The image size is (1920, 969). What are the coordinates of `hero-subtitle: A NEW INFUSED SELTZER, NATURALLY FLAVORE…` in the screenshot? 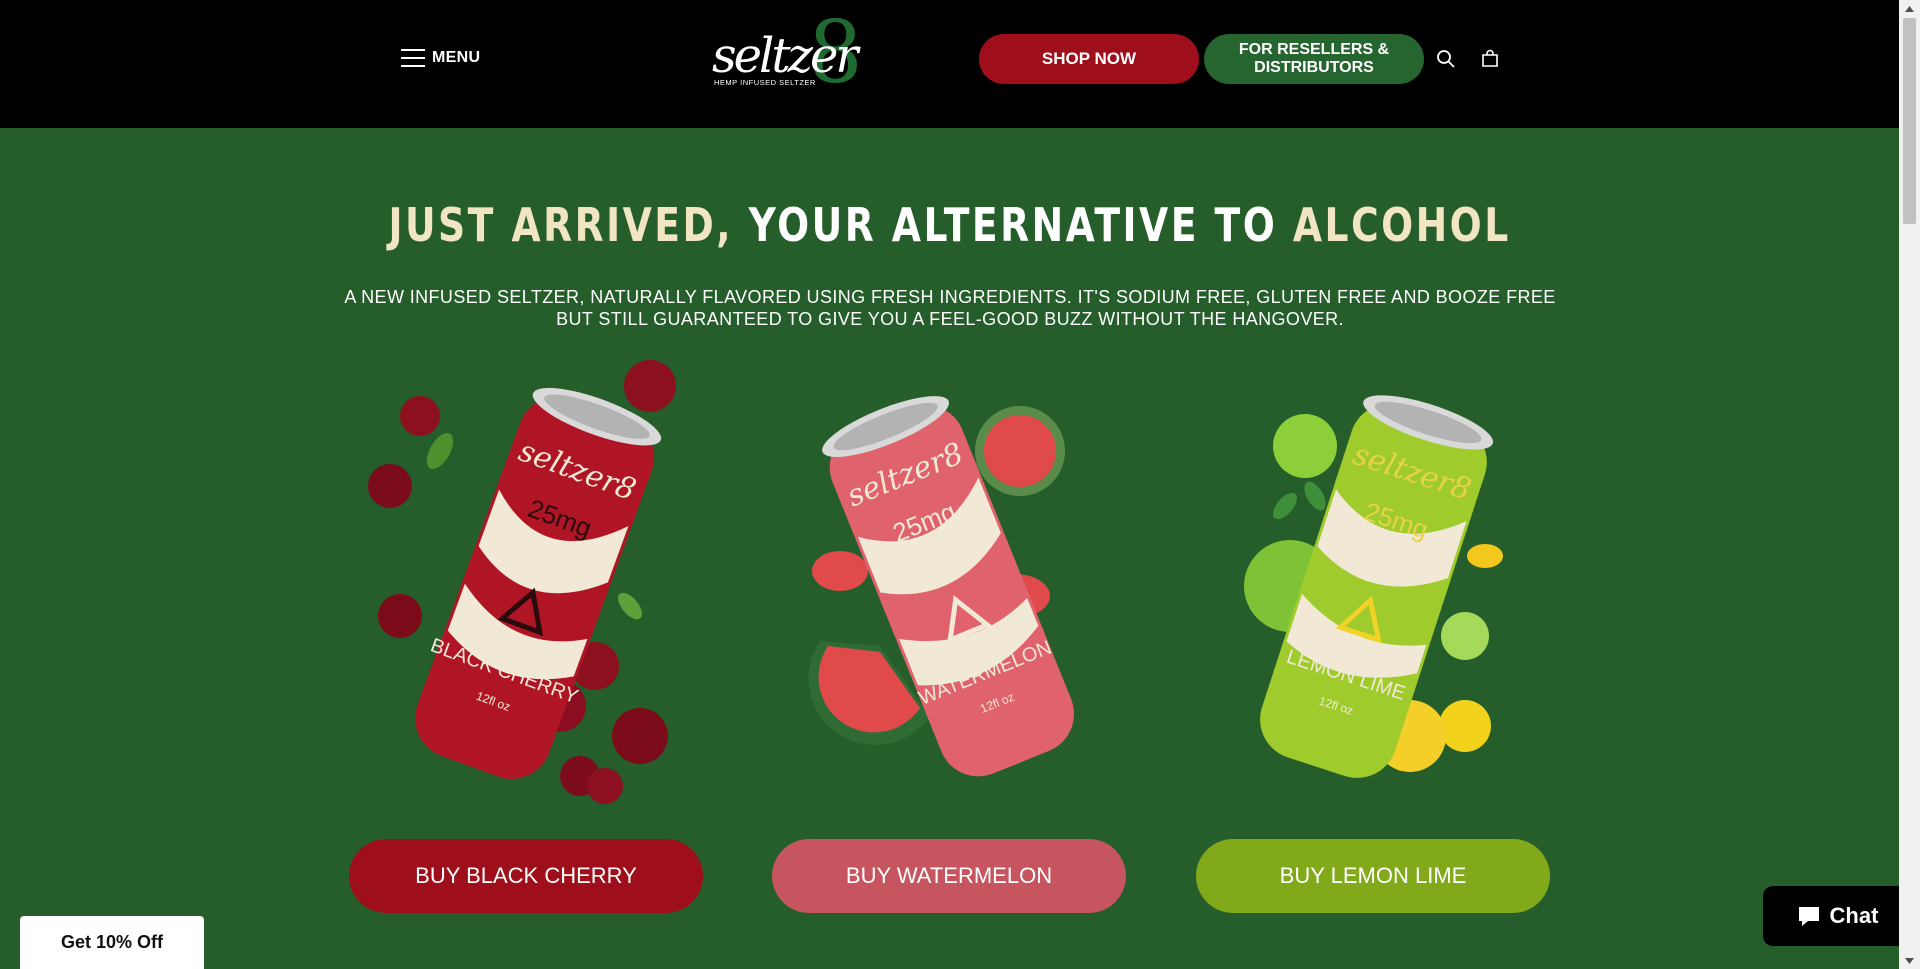 It's located at (950, 308).